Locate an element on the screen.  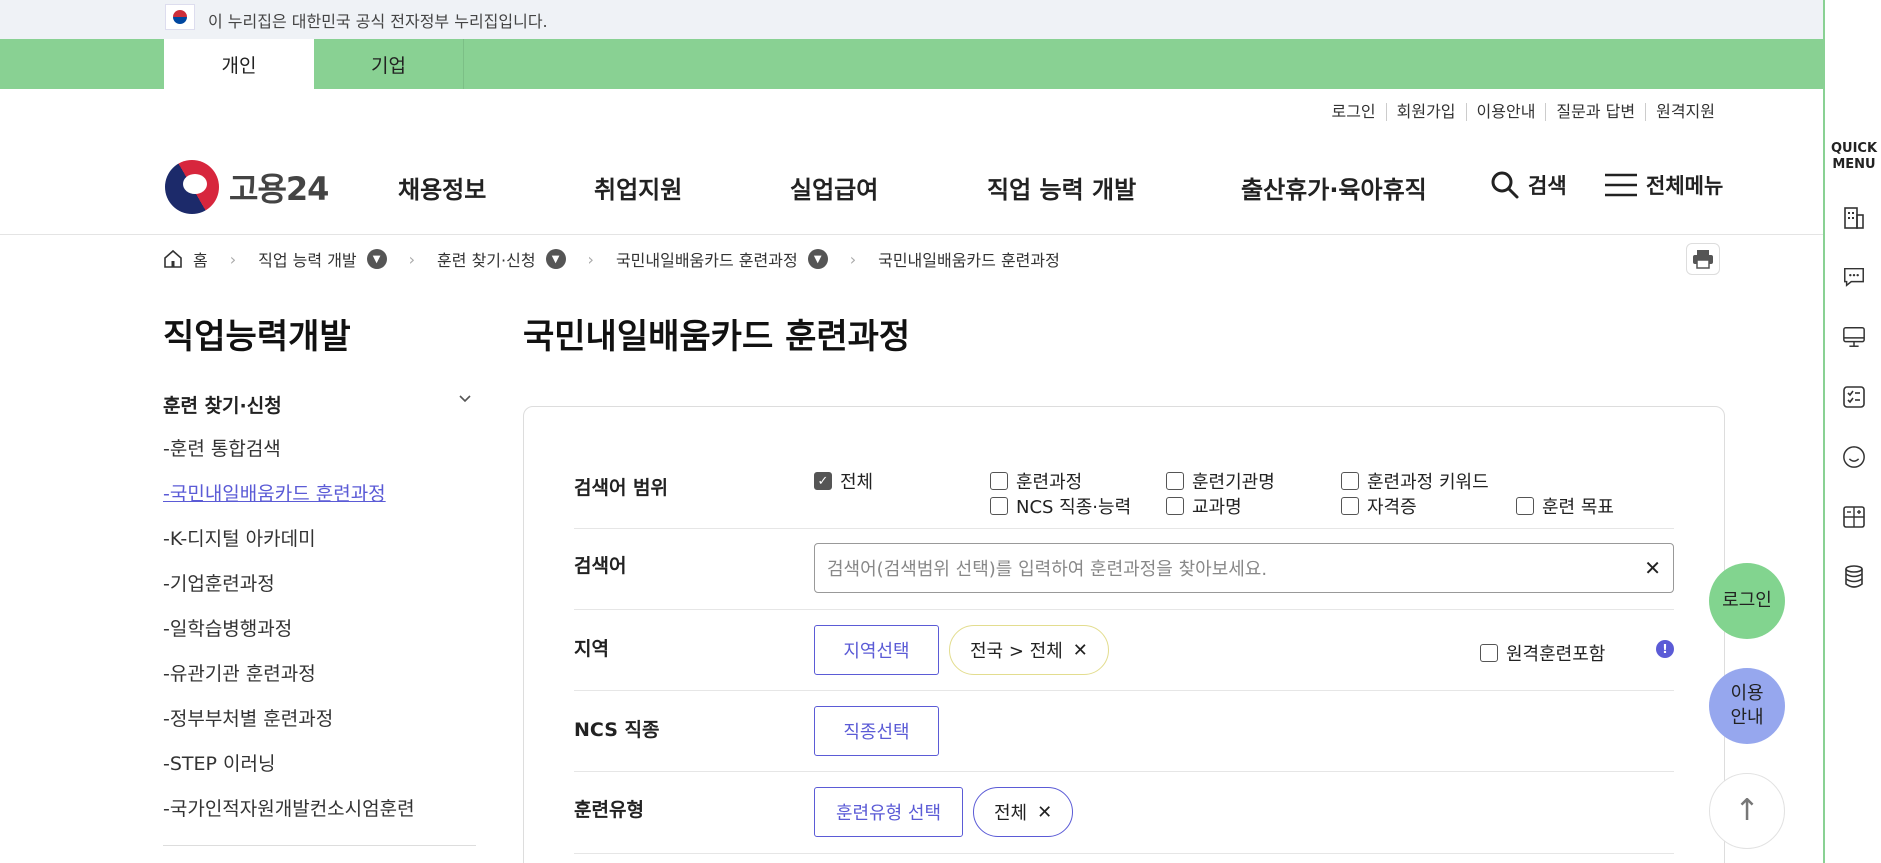
scope-subject-checkbox: 교과명 is located at coordinates (1204, 506).